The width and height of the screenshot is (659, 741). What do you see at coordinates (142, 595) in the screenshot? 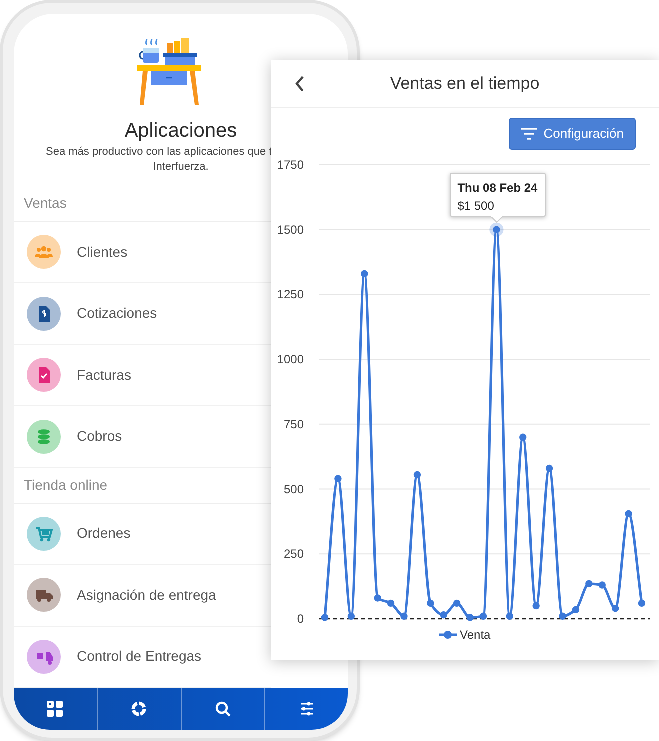
I see `list-item: Asignación de entrega` at bounding box center [142, 595].